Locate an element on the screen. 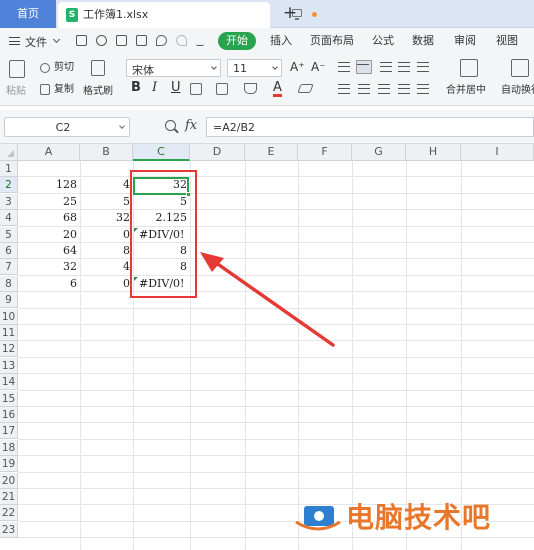 Image resolution: width=534 pixels, height=550 pixels. name-box: C2 is located at coordinates (67, 127).